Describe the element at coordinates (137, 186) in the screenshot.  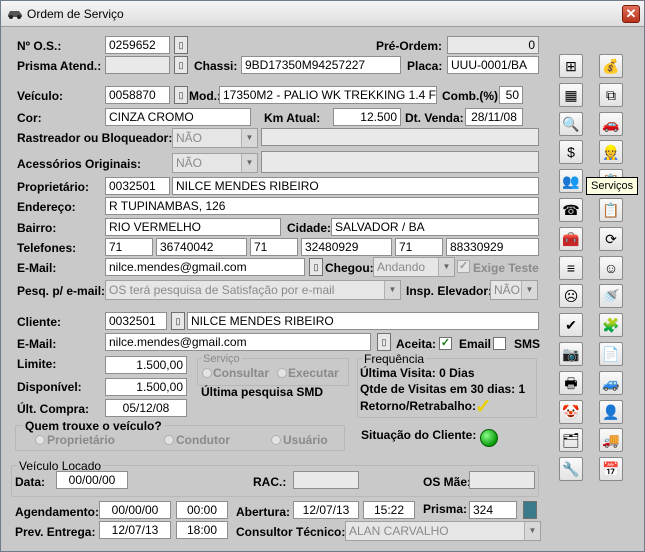
I see `proprietario-code-field: 0032501` at that location.